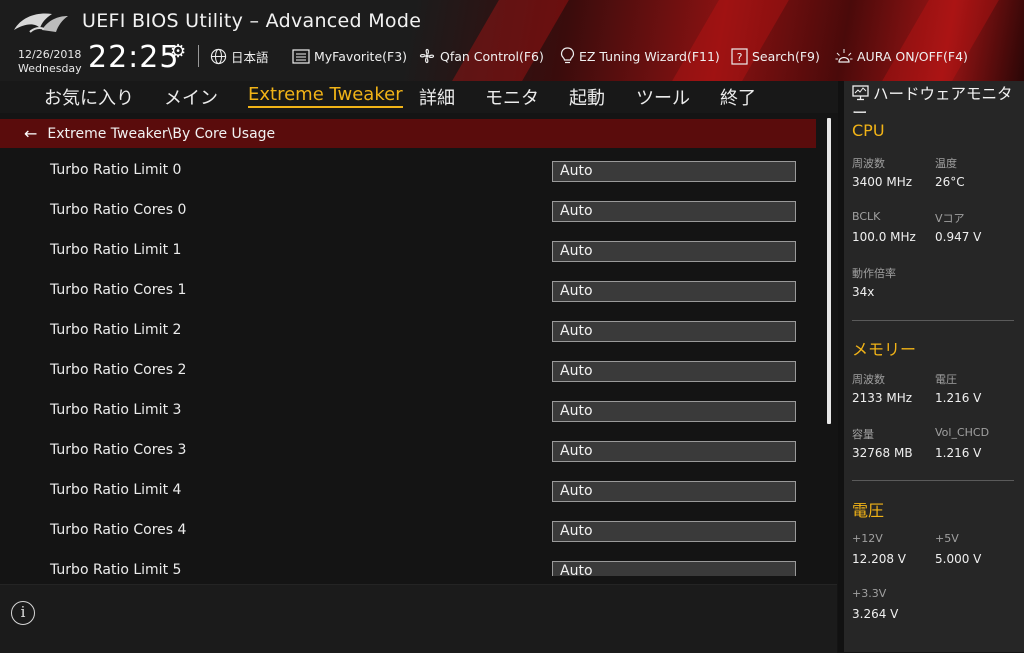  Describe the element at coordinates (950, 182) in the screenshot. I see `cpu-temp-value: 26°C` at that location.